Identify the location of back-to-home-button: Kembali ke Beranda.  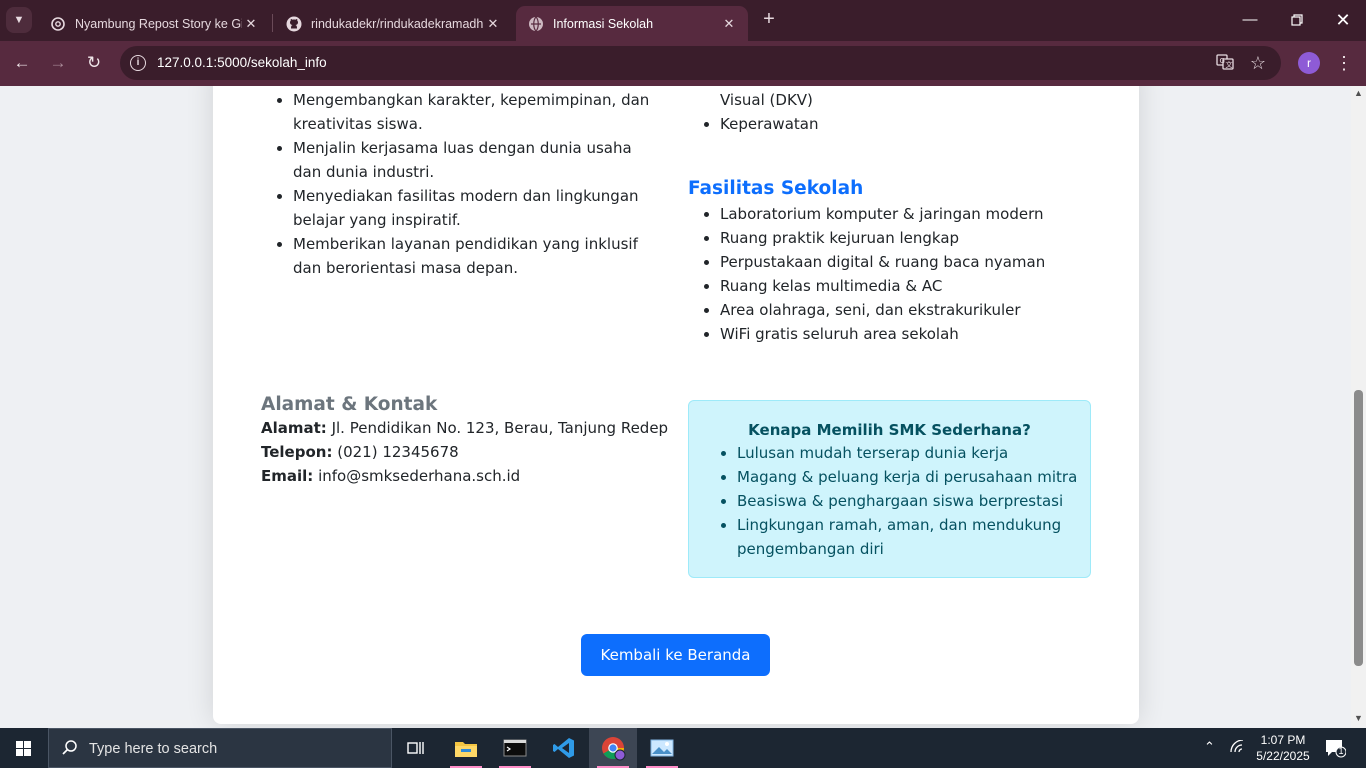
(675, 655).